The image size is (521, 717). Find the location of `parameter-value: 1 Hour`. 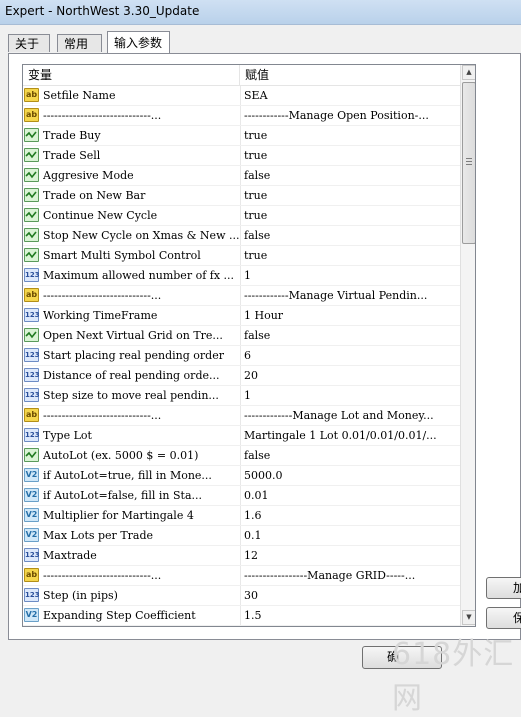

parameter-value: 1 Hour is located at coordinates (351, 315).